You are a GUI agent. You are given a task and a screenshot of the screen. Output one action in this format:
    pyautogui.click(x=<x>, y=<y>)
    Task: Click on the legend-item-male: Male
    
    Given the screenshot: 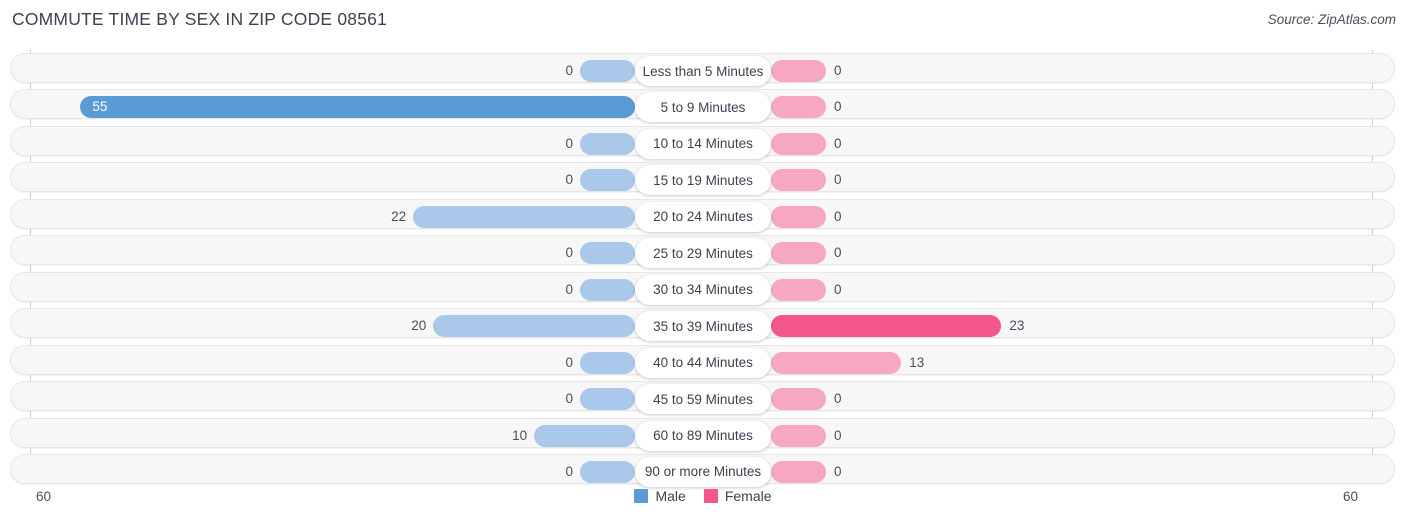 What is the action you would take?
    pyautogui.click(x=660, y=496)
    